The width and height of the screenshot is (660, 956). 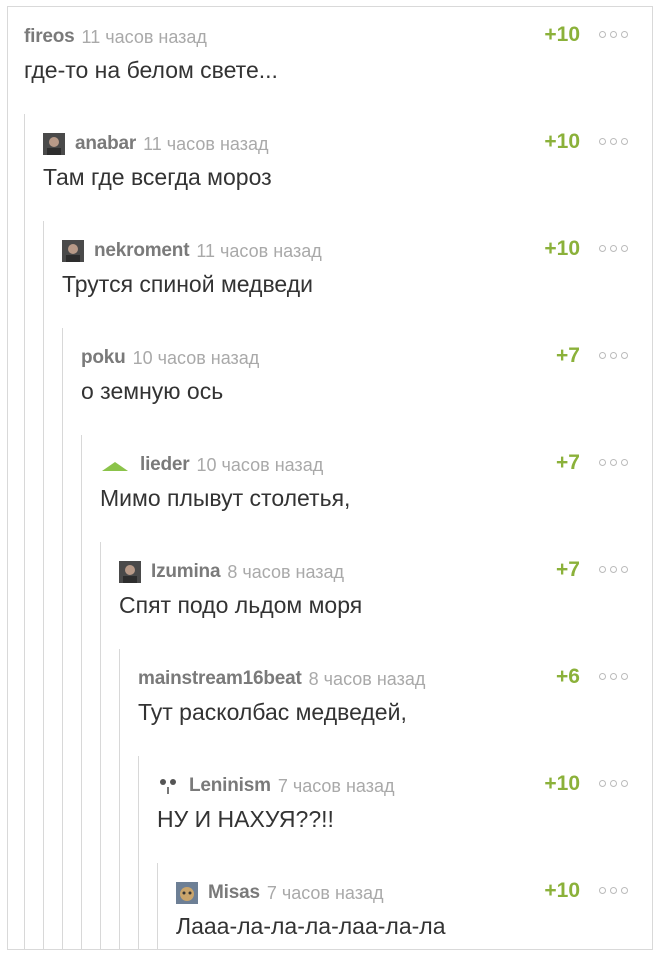 What do you see at coordinates (103, 358) in the screenshot?
I see `username-link: poku` at bounding box center [103, 358].